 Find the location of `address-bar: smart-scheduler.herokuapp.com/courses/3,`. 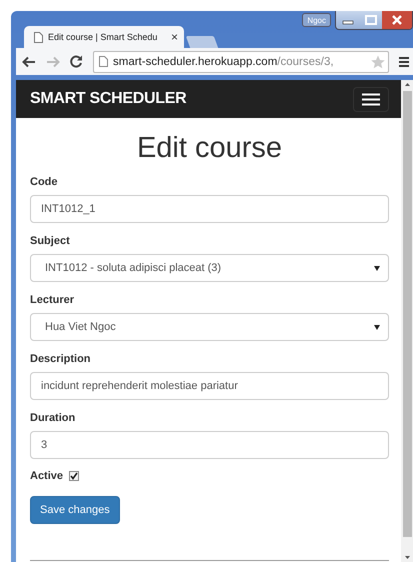

address-bar: smart-scheduler.herokuapp.com/courses/3, is located at coordinates (241, 61).